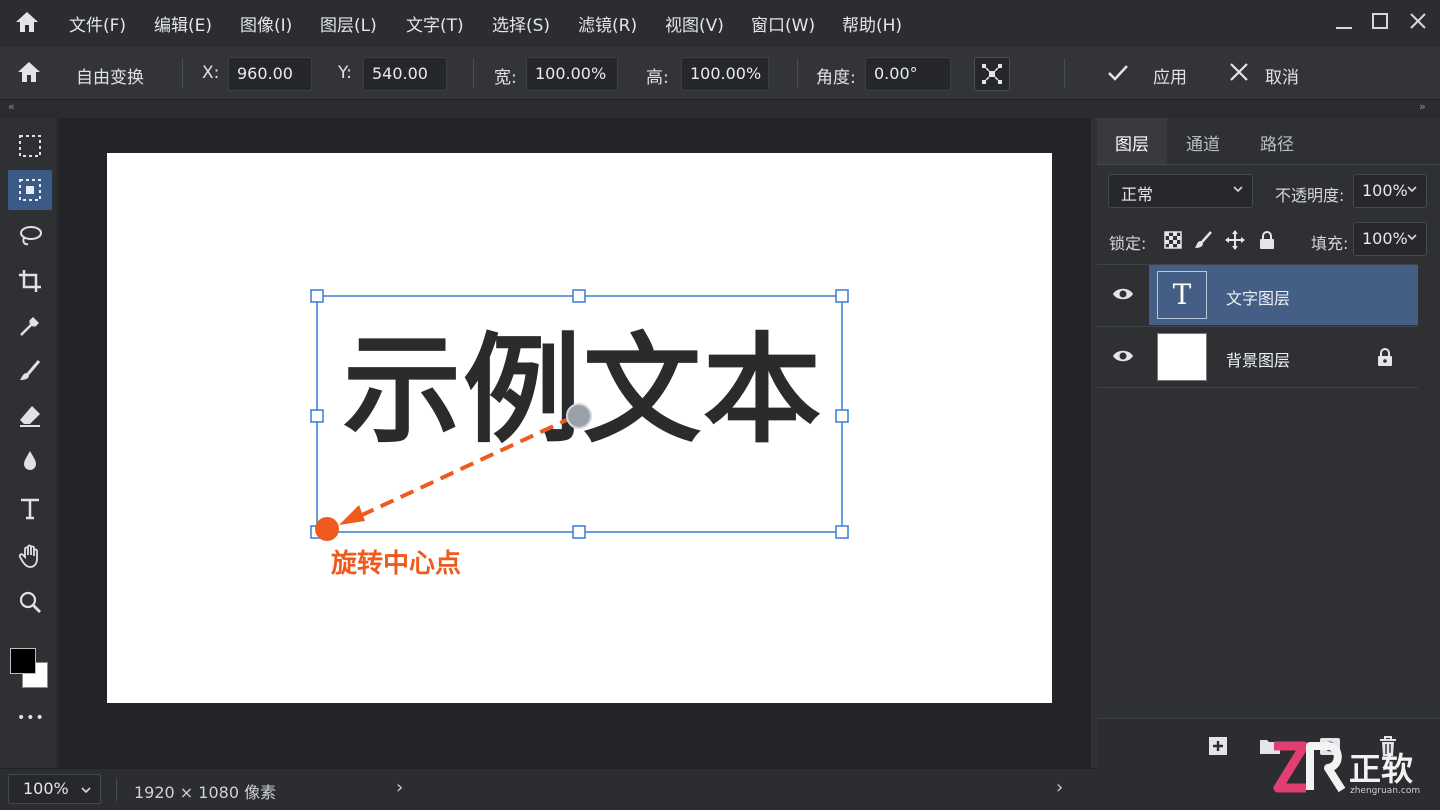 This screenshot has height=810, width=1440. Describe the element at coordinates (1380, 21) in the screenshot. I see `maximize-icon` at that location.